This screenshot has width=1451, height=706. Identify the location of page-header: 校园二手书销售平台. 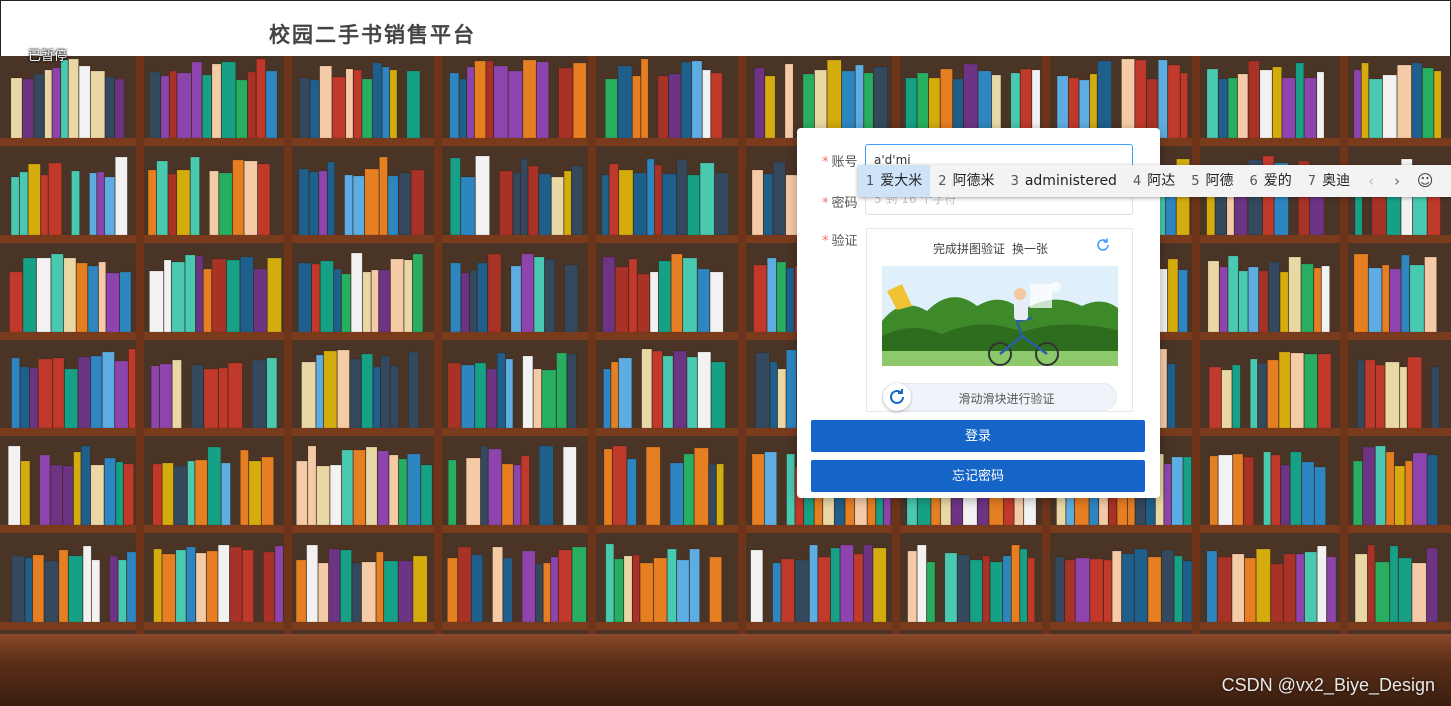
(725, 28).